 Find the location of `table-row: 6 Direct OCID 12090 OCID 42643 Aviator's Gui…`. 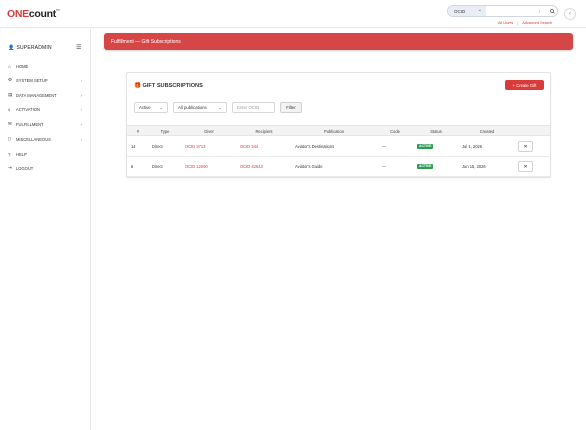

table-row: 6 Direct OCID 12090 OCID 42643 Aviator's Gui… is located at coordinates (338, 167).